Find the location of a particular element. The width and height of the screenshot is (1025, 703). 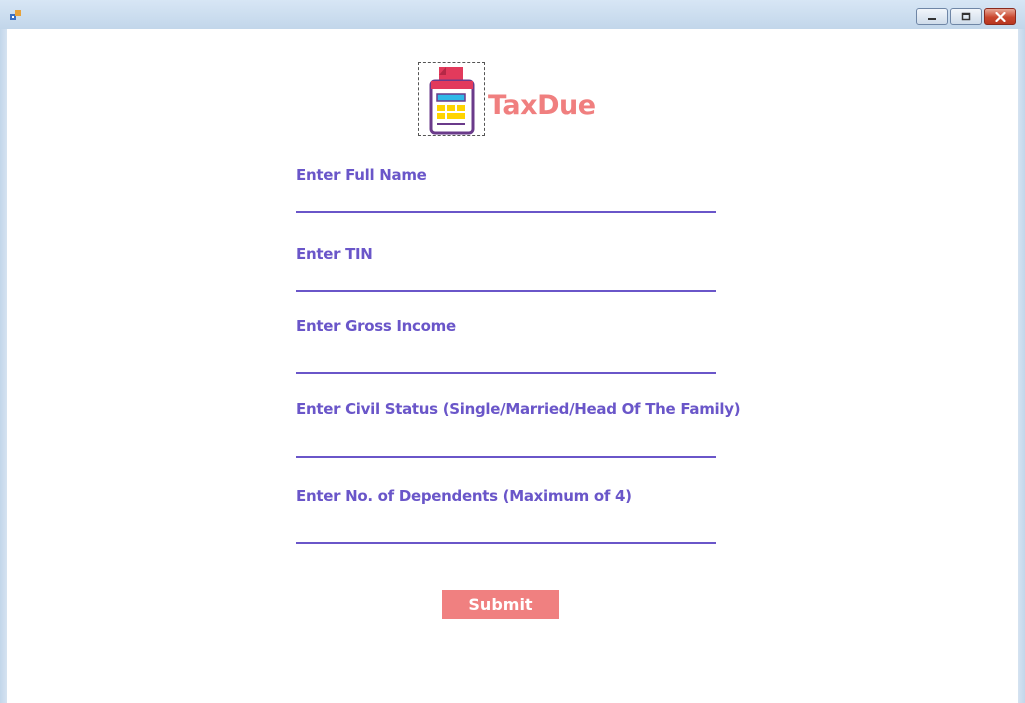

dependents-field is located at coordinates (506, 532).